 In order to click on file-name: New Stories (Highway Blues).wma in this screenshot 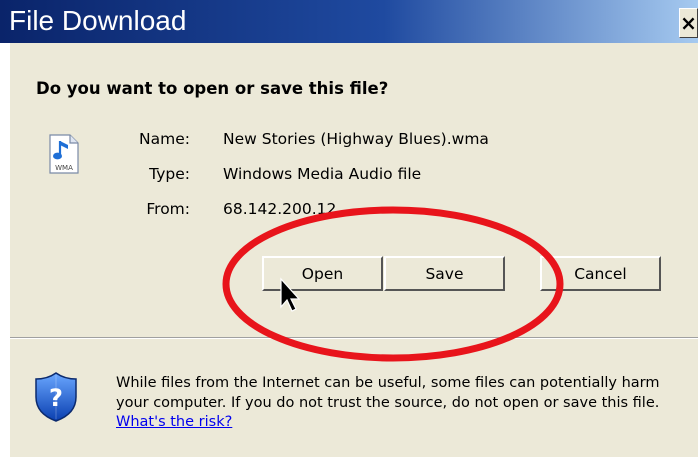, I will do `click(356, 139)`.